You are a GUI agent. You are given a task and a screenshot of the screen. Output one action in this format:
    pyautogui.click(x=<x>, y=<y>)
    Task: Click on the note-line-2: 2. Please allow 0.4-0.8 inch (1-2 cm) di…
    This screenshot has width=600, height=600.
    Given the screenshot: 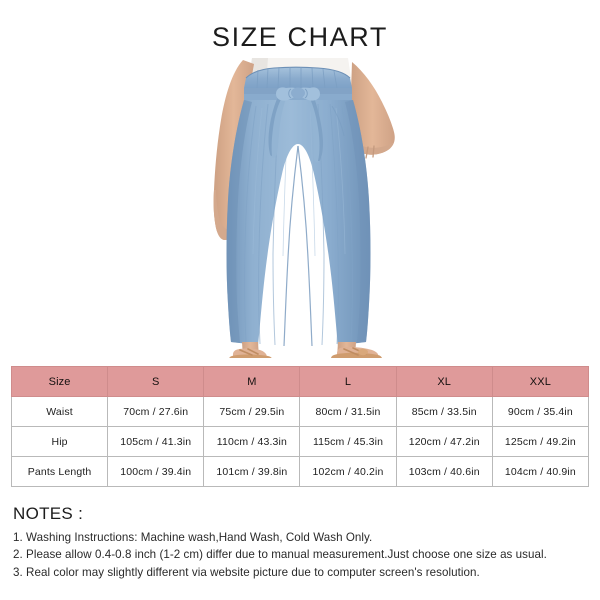 What is the action you would take?
    pyautogui.click(x=280, y=555)
    